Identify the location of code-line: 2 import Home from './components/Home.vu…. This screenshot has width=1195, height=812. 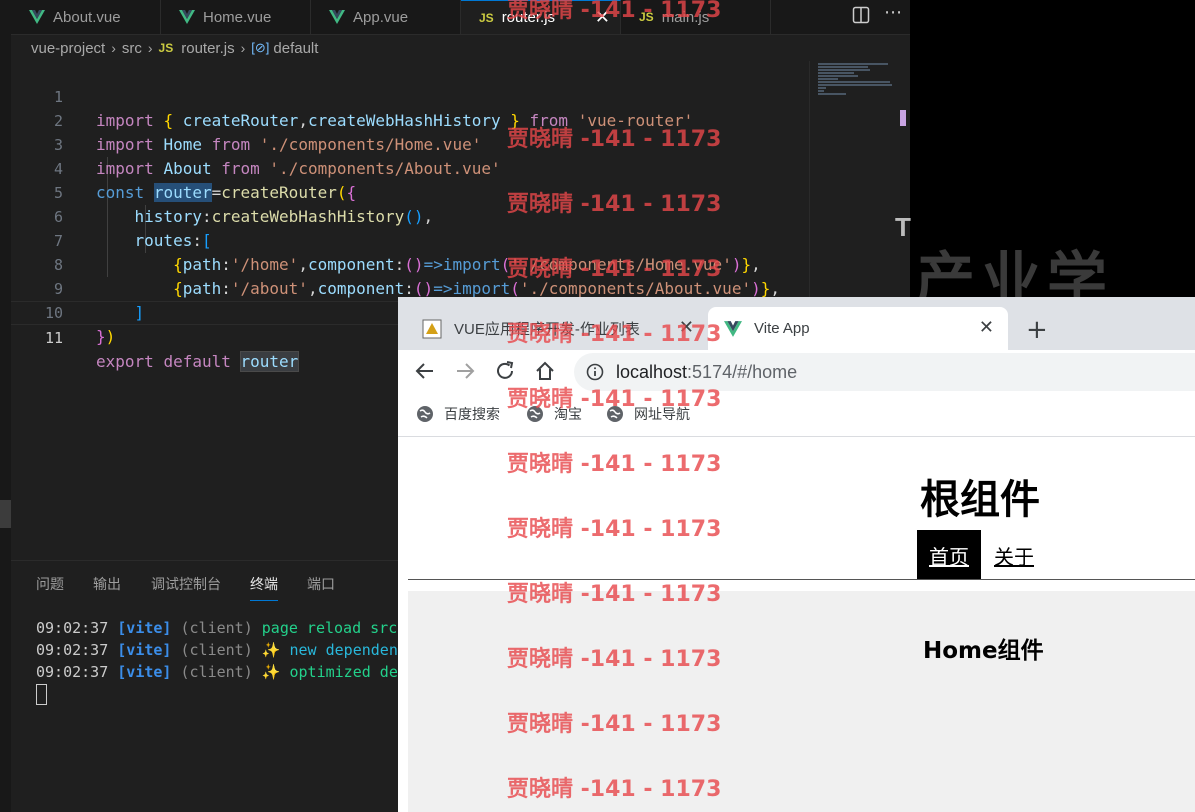
(410, 119).